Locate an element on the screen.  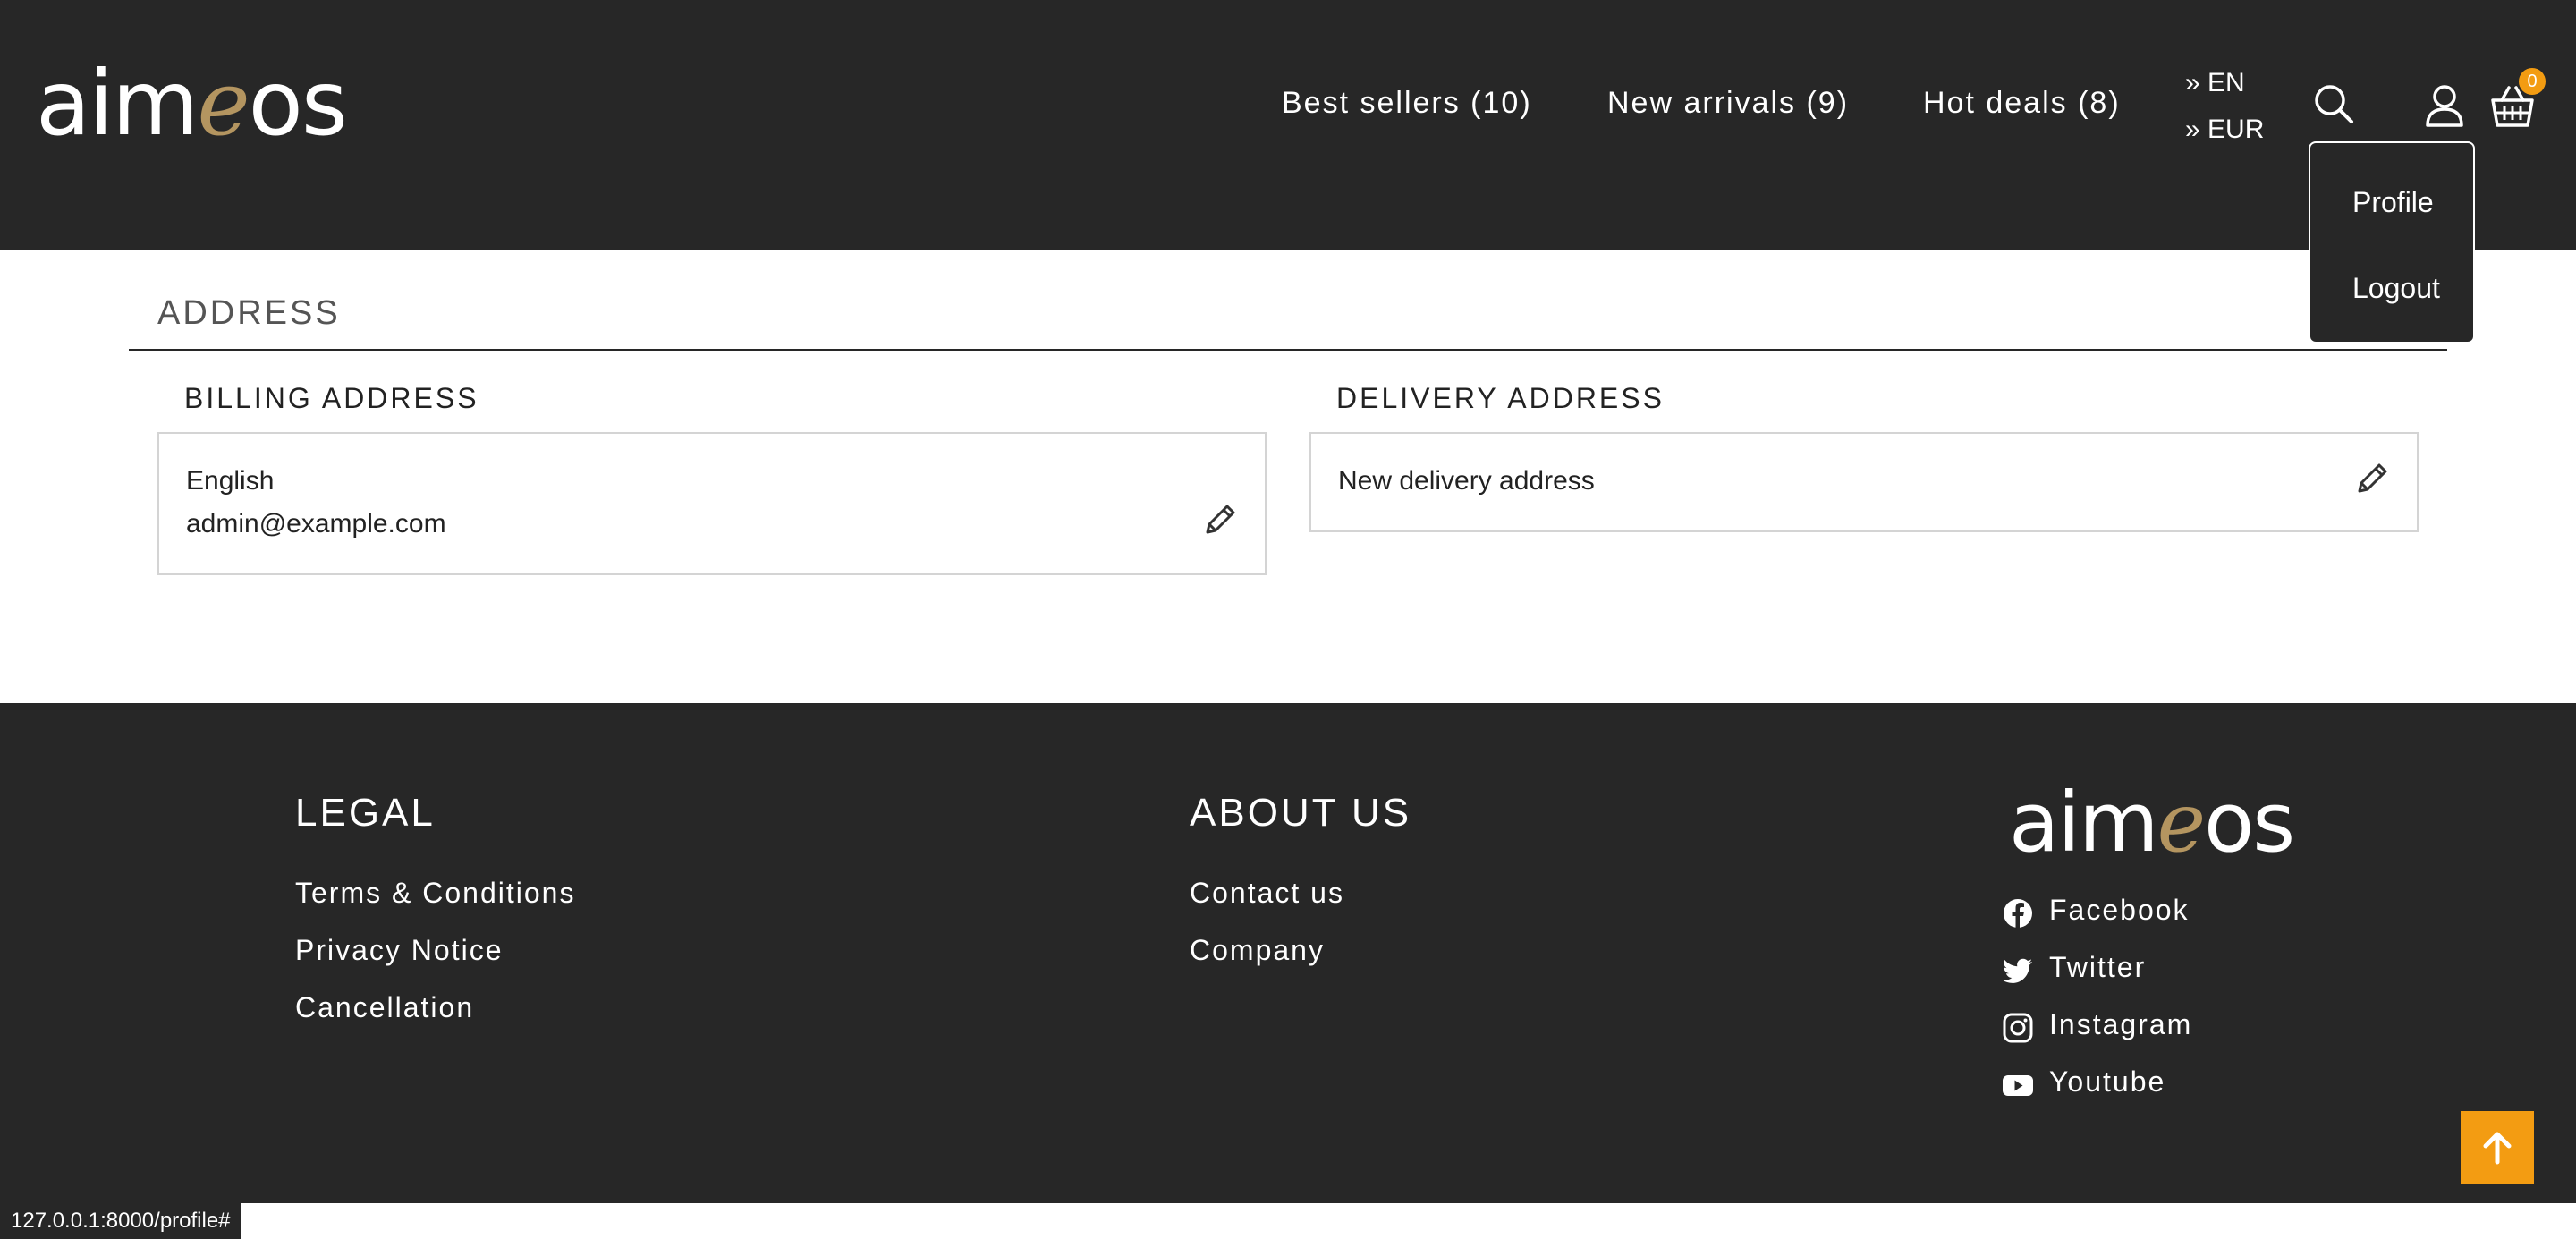
footer-about-heading: ABOUT US is located at coordinates (1301, 813).